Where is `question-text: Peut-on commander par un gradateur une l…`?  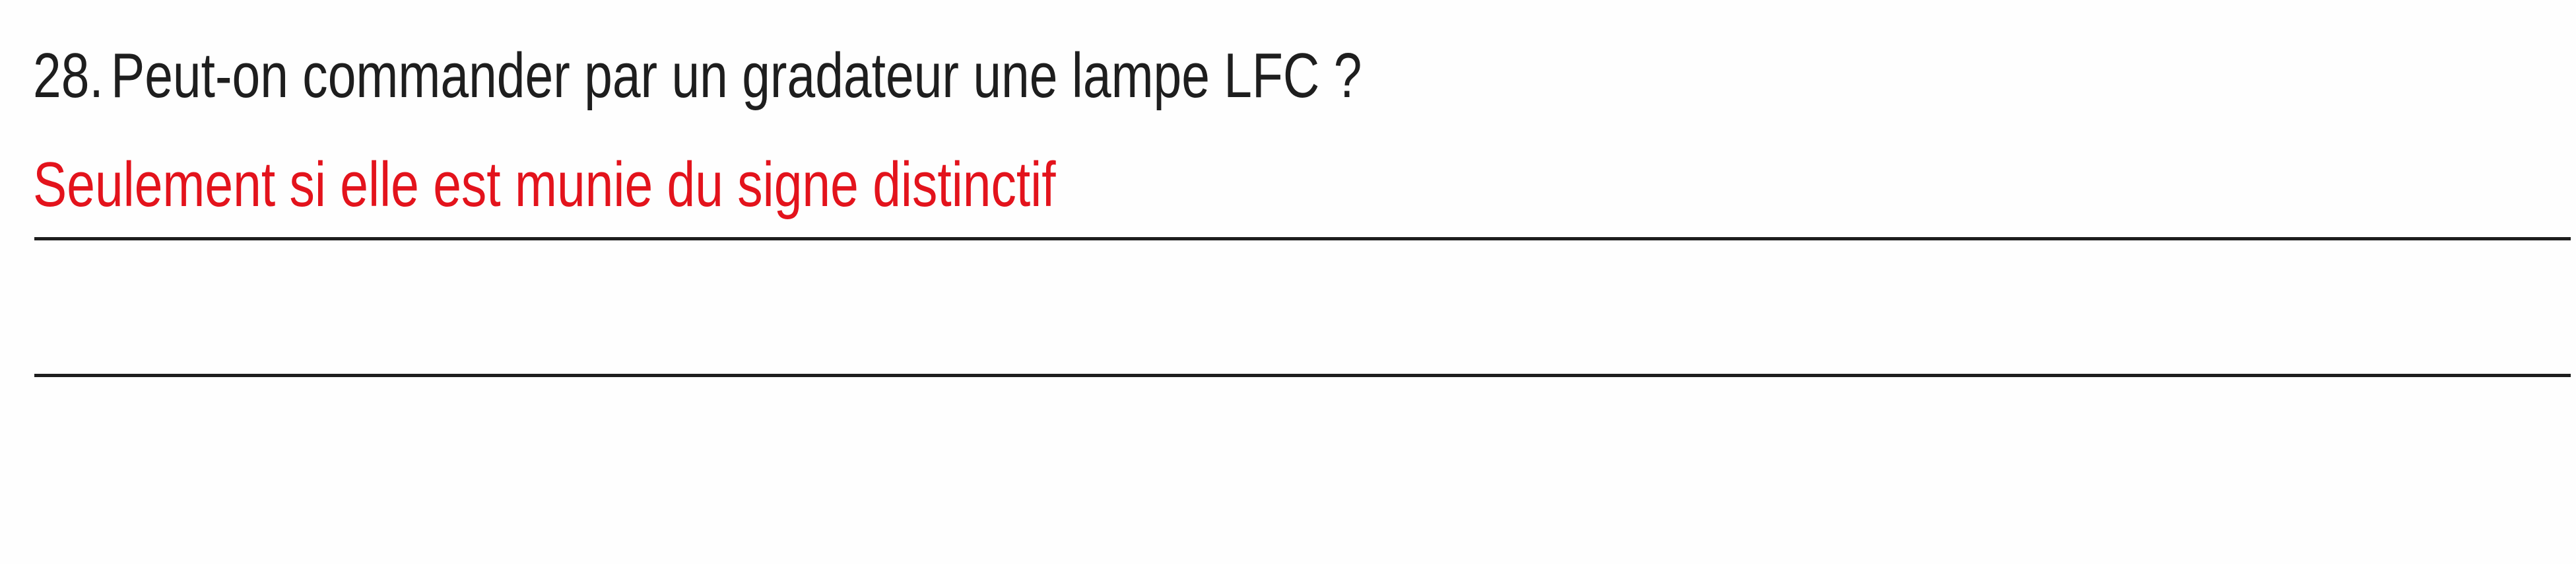
question-text: Peut-on commander par un gradateur une l… is located at coordinates (736, 75).